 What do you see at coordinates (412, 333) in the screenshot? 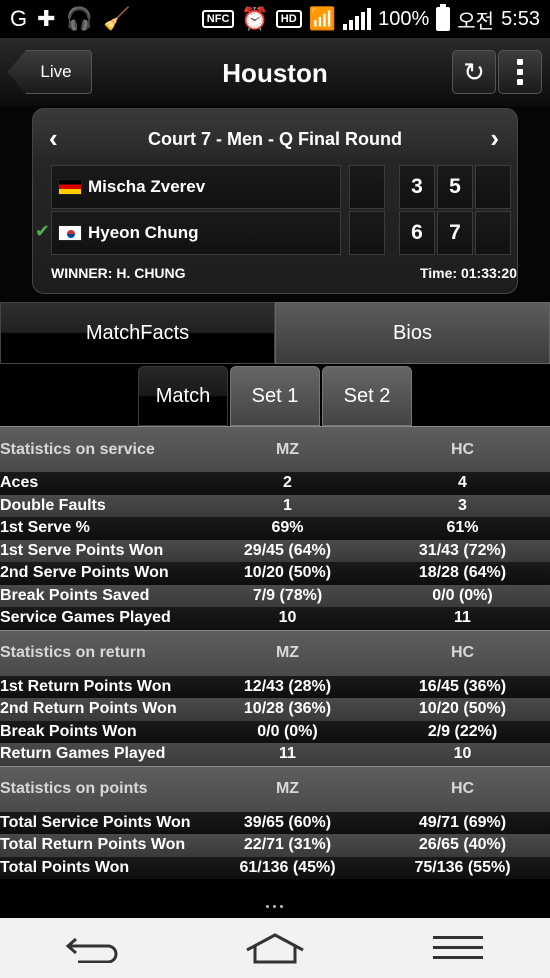
I see `tab-bios: Bios` at bounding box center [412, 333].